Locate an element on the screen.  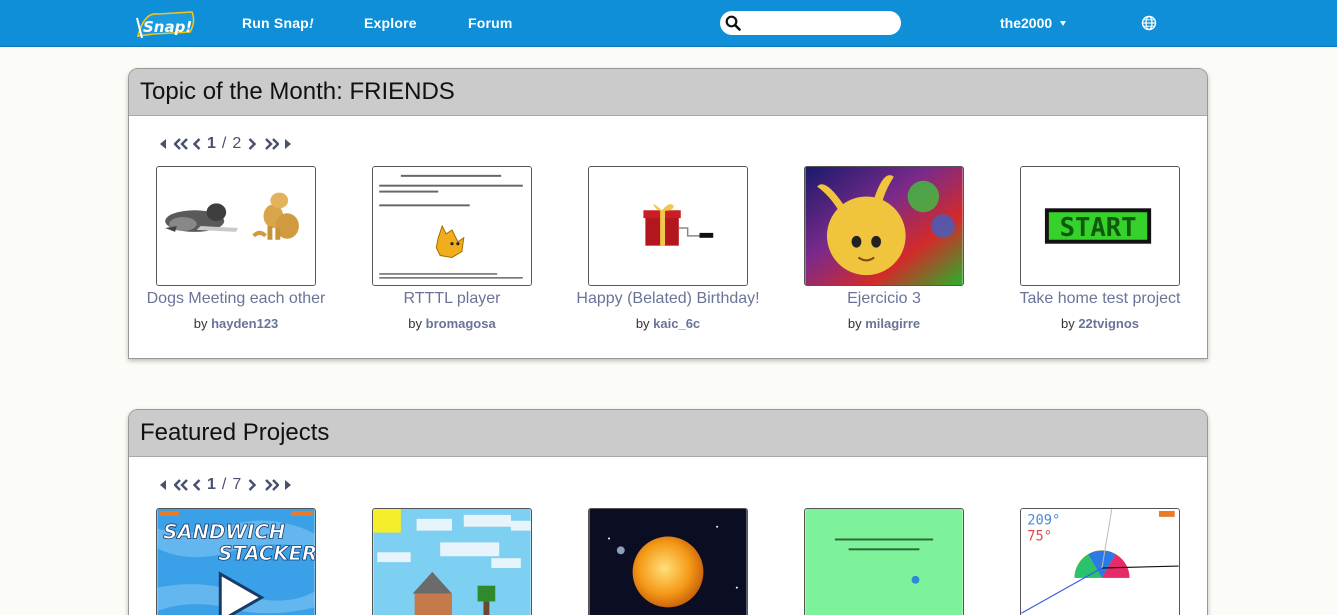
pagination: 1 / 7 is located at coordinates (225, 484).